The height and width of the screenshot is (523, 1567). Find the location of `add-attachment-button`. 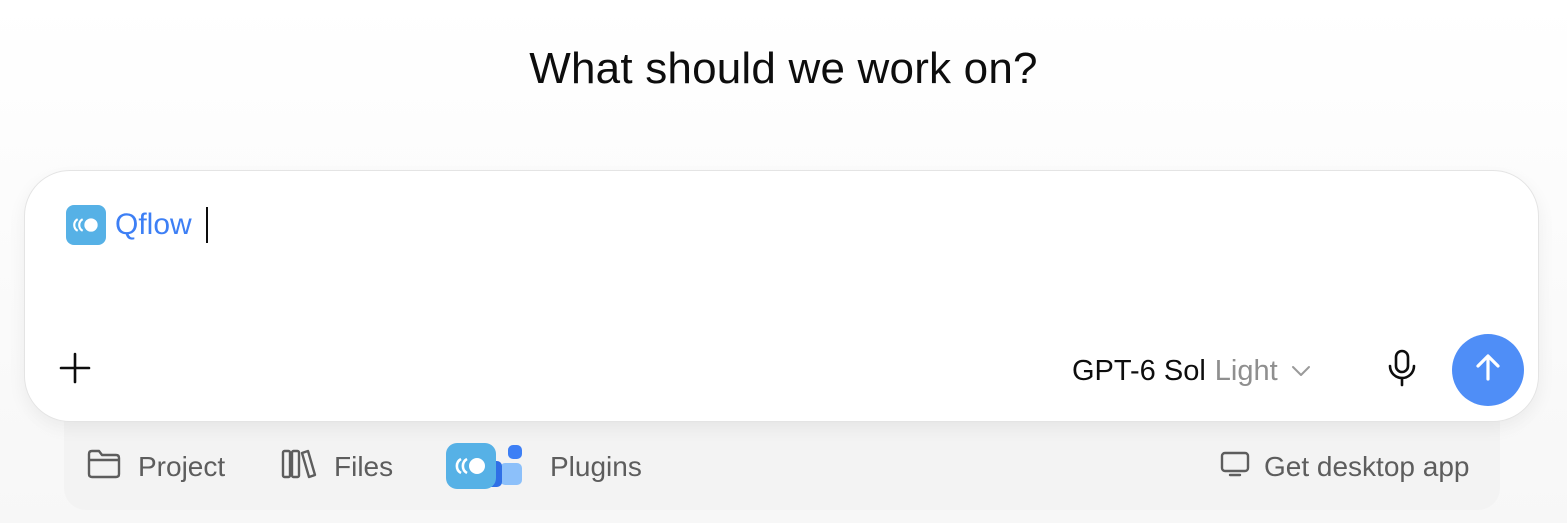

add-attachment-button is located at coordinates (75, 370).